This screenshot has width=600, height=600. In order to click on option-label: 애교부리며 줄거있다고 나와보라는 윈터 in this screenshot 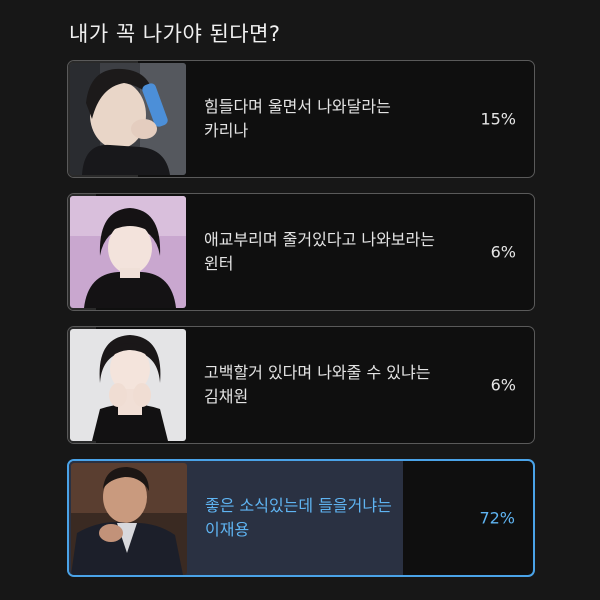, I will do `click(338, 252)`.